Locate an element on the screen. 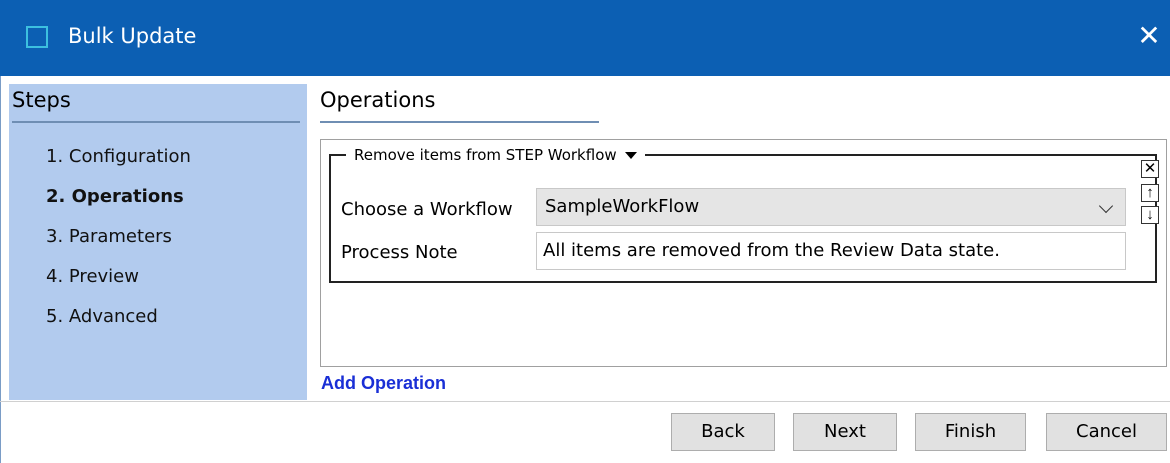  caret-down-icon is located at coordinates (630, 155).